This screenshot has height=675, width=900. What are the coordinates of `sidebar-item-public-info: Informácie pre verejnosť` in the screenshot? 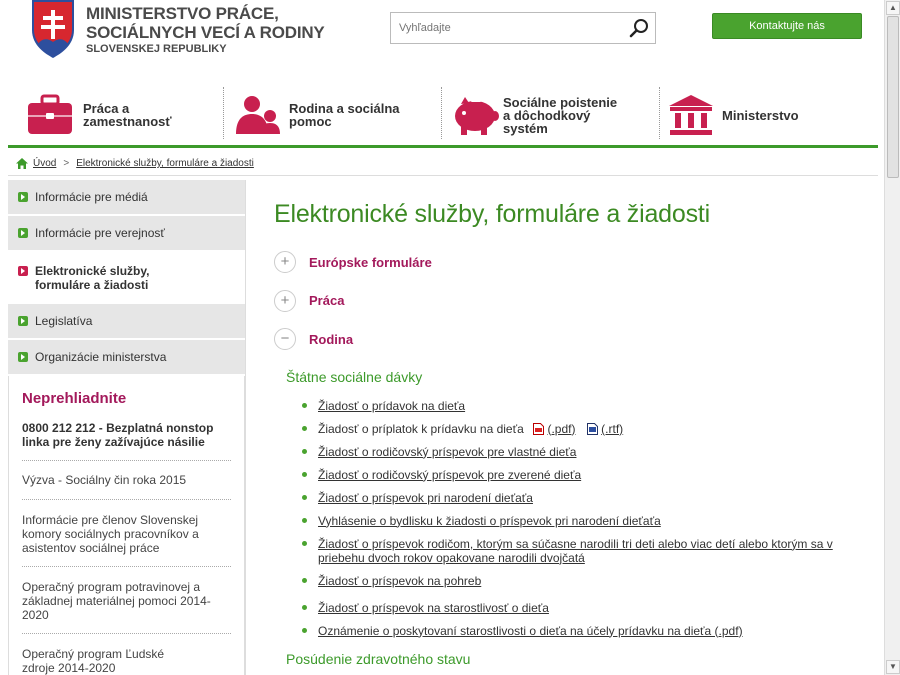 It's located at (126, 234).